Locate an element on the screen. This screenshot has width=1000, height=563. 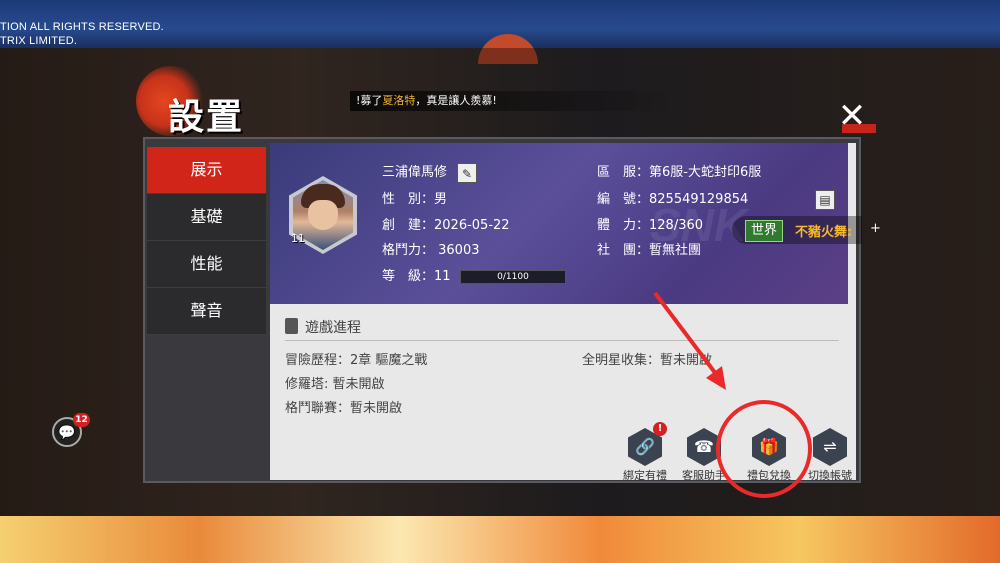
progress-section-title: 遊戲進程 is located at coordinates (333, 328).